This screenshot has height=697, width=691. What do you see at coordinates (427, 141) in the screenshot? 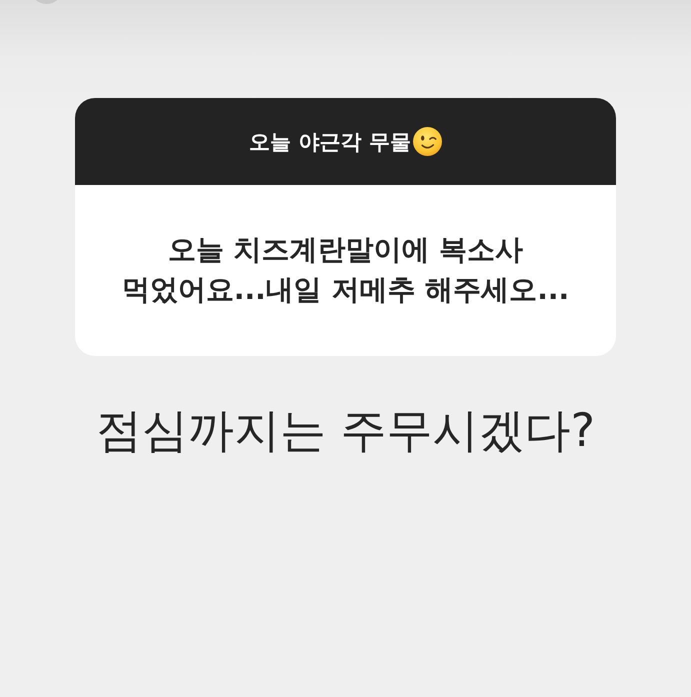
I see `winking-face-icon` at bounding box center [427, 141].